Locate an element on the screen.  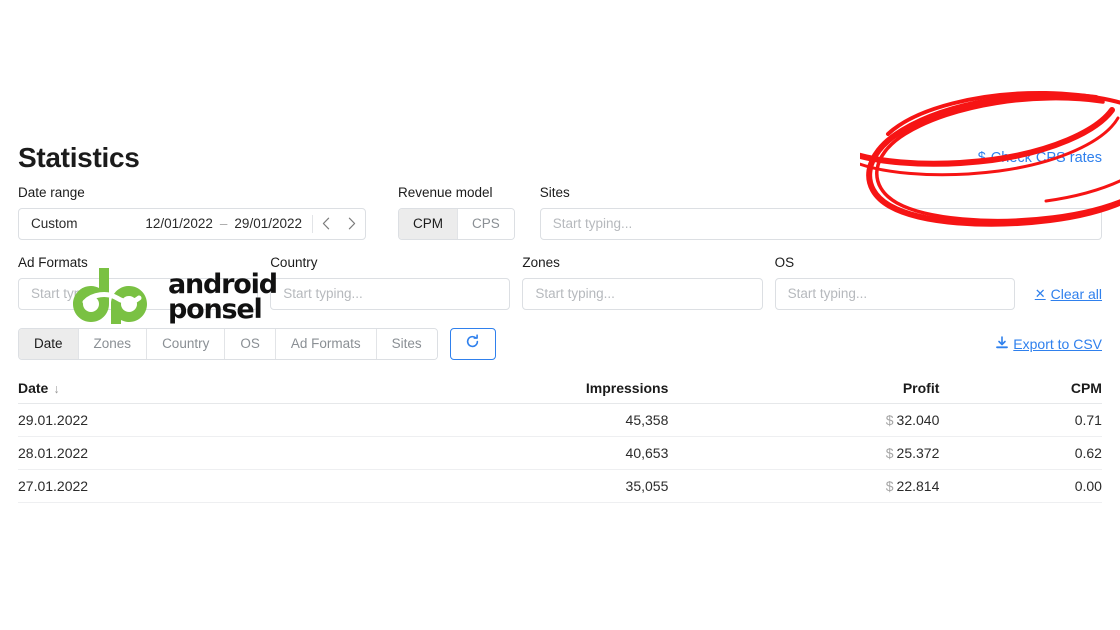
sites-field: Sites is located at coordinates (820, 212).